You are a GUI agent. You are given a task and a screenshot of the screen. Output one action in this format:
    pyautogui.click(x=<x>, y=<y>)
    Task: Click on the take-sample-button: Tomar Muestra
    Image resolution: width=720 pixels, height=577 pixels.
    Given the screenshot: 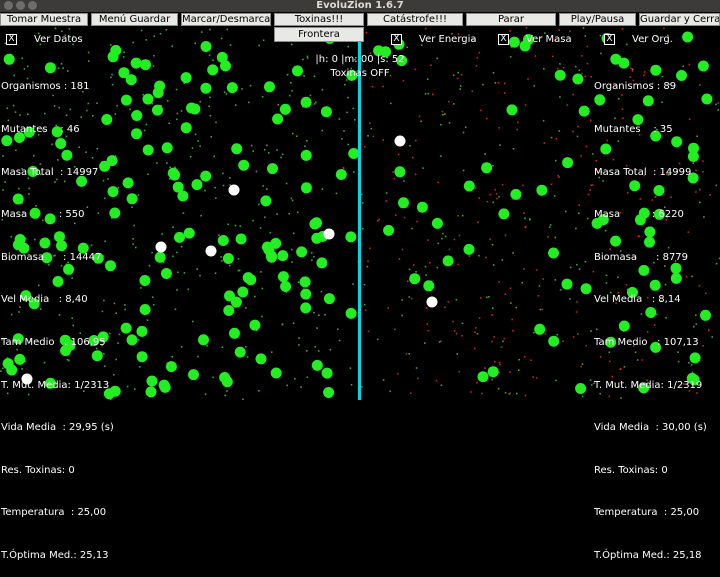 What is the action you would take?
    pyautogui.click(x=44, y=19)
    